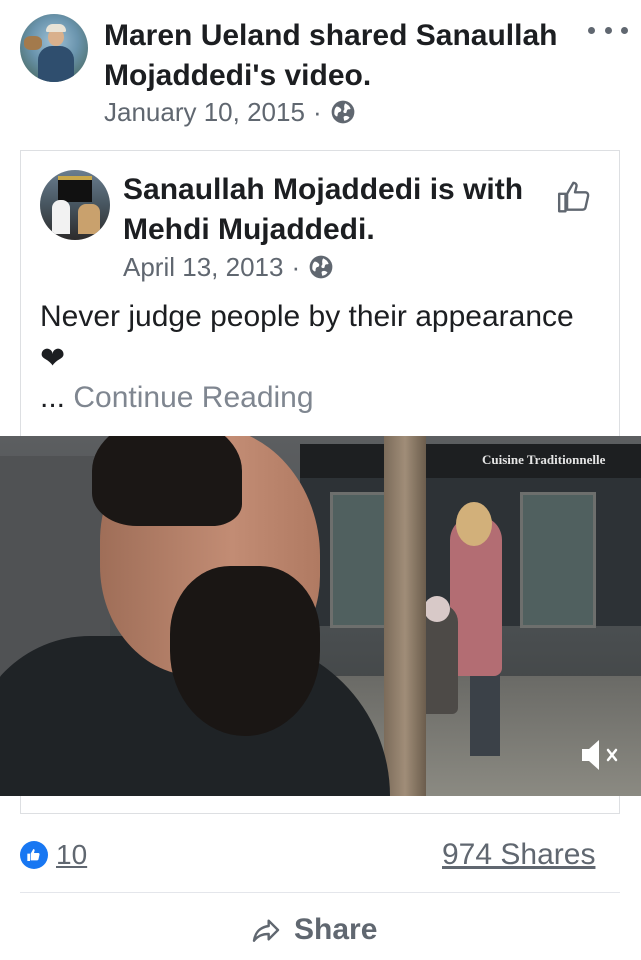  I want to click on post-text: Never judge people by their appearance ❤, so click(307, 337).